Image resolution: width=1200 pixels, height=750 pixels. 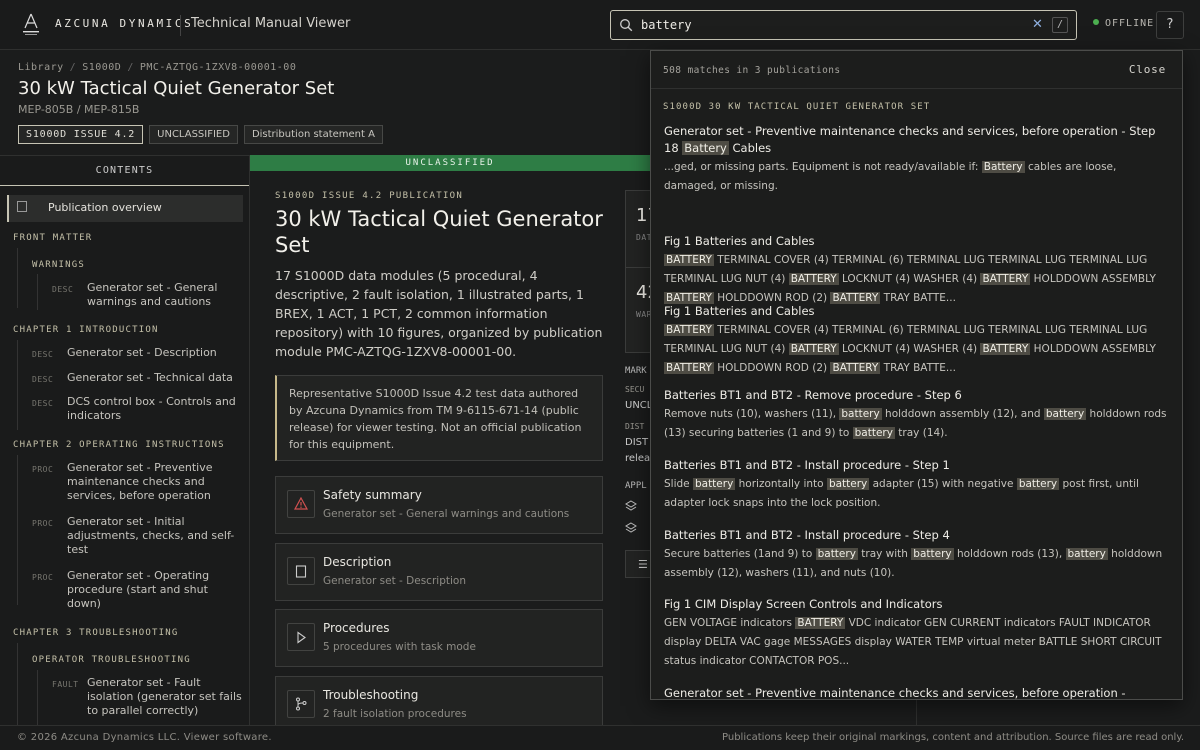 What do you see at coordinates (1170, 25) in the screenshot?
I see `help-button: ?` at bounding box center [1170, 25].